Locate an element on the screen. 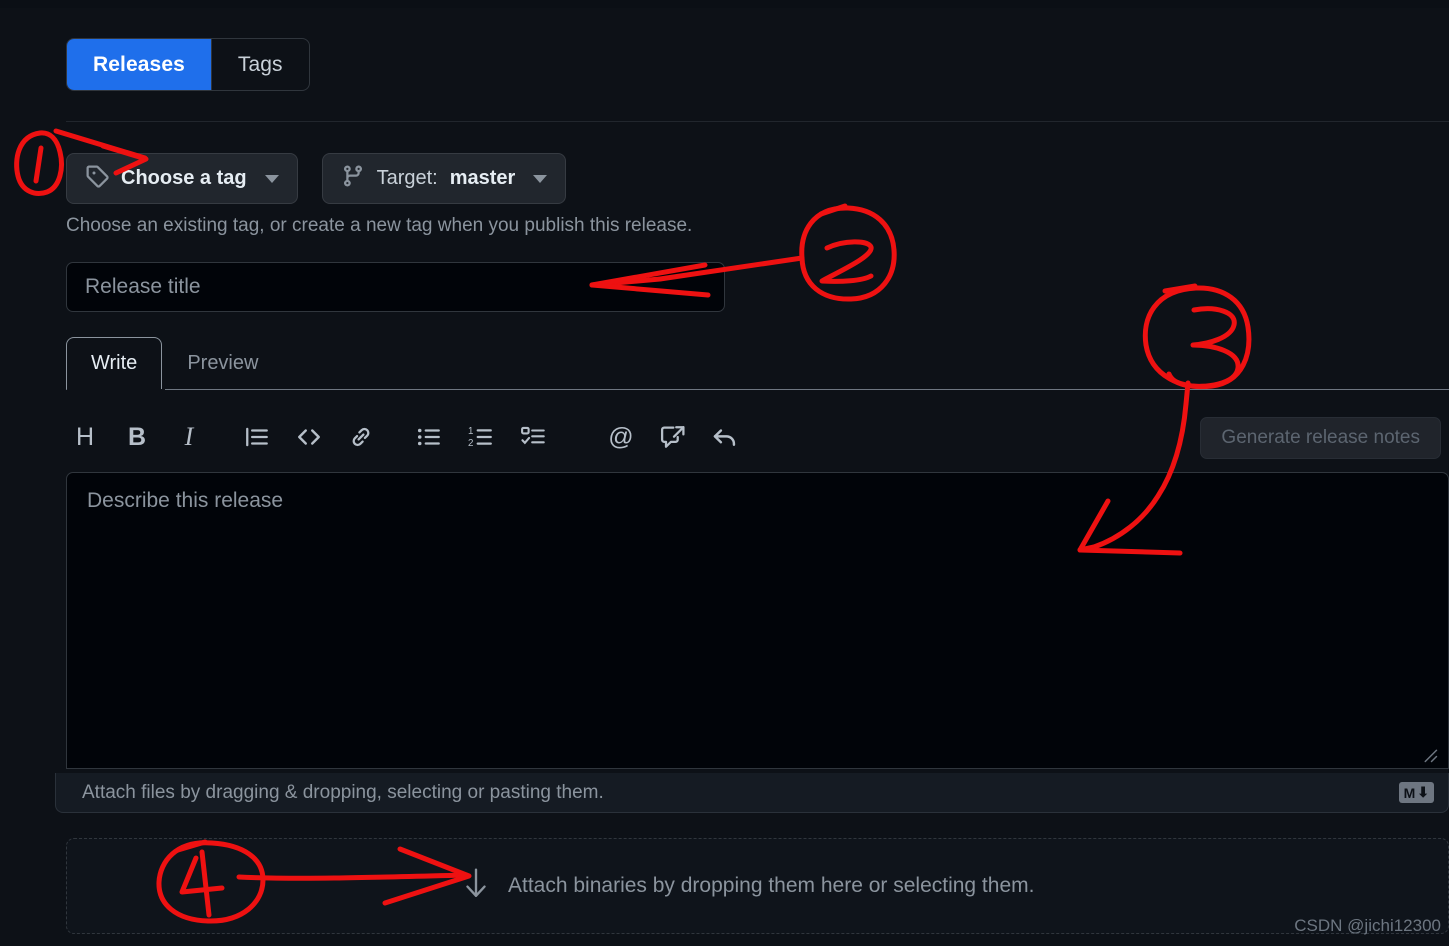 This screenshot has width=1449, height=946. editor-tabs-divider is located at coordinates (757, 389).